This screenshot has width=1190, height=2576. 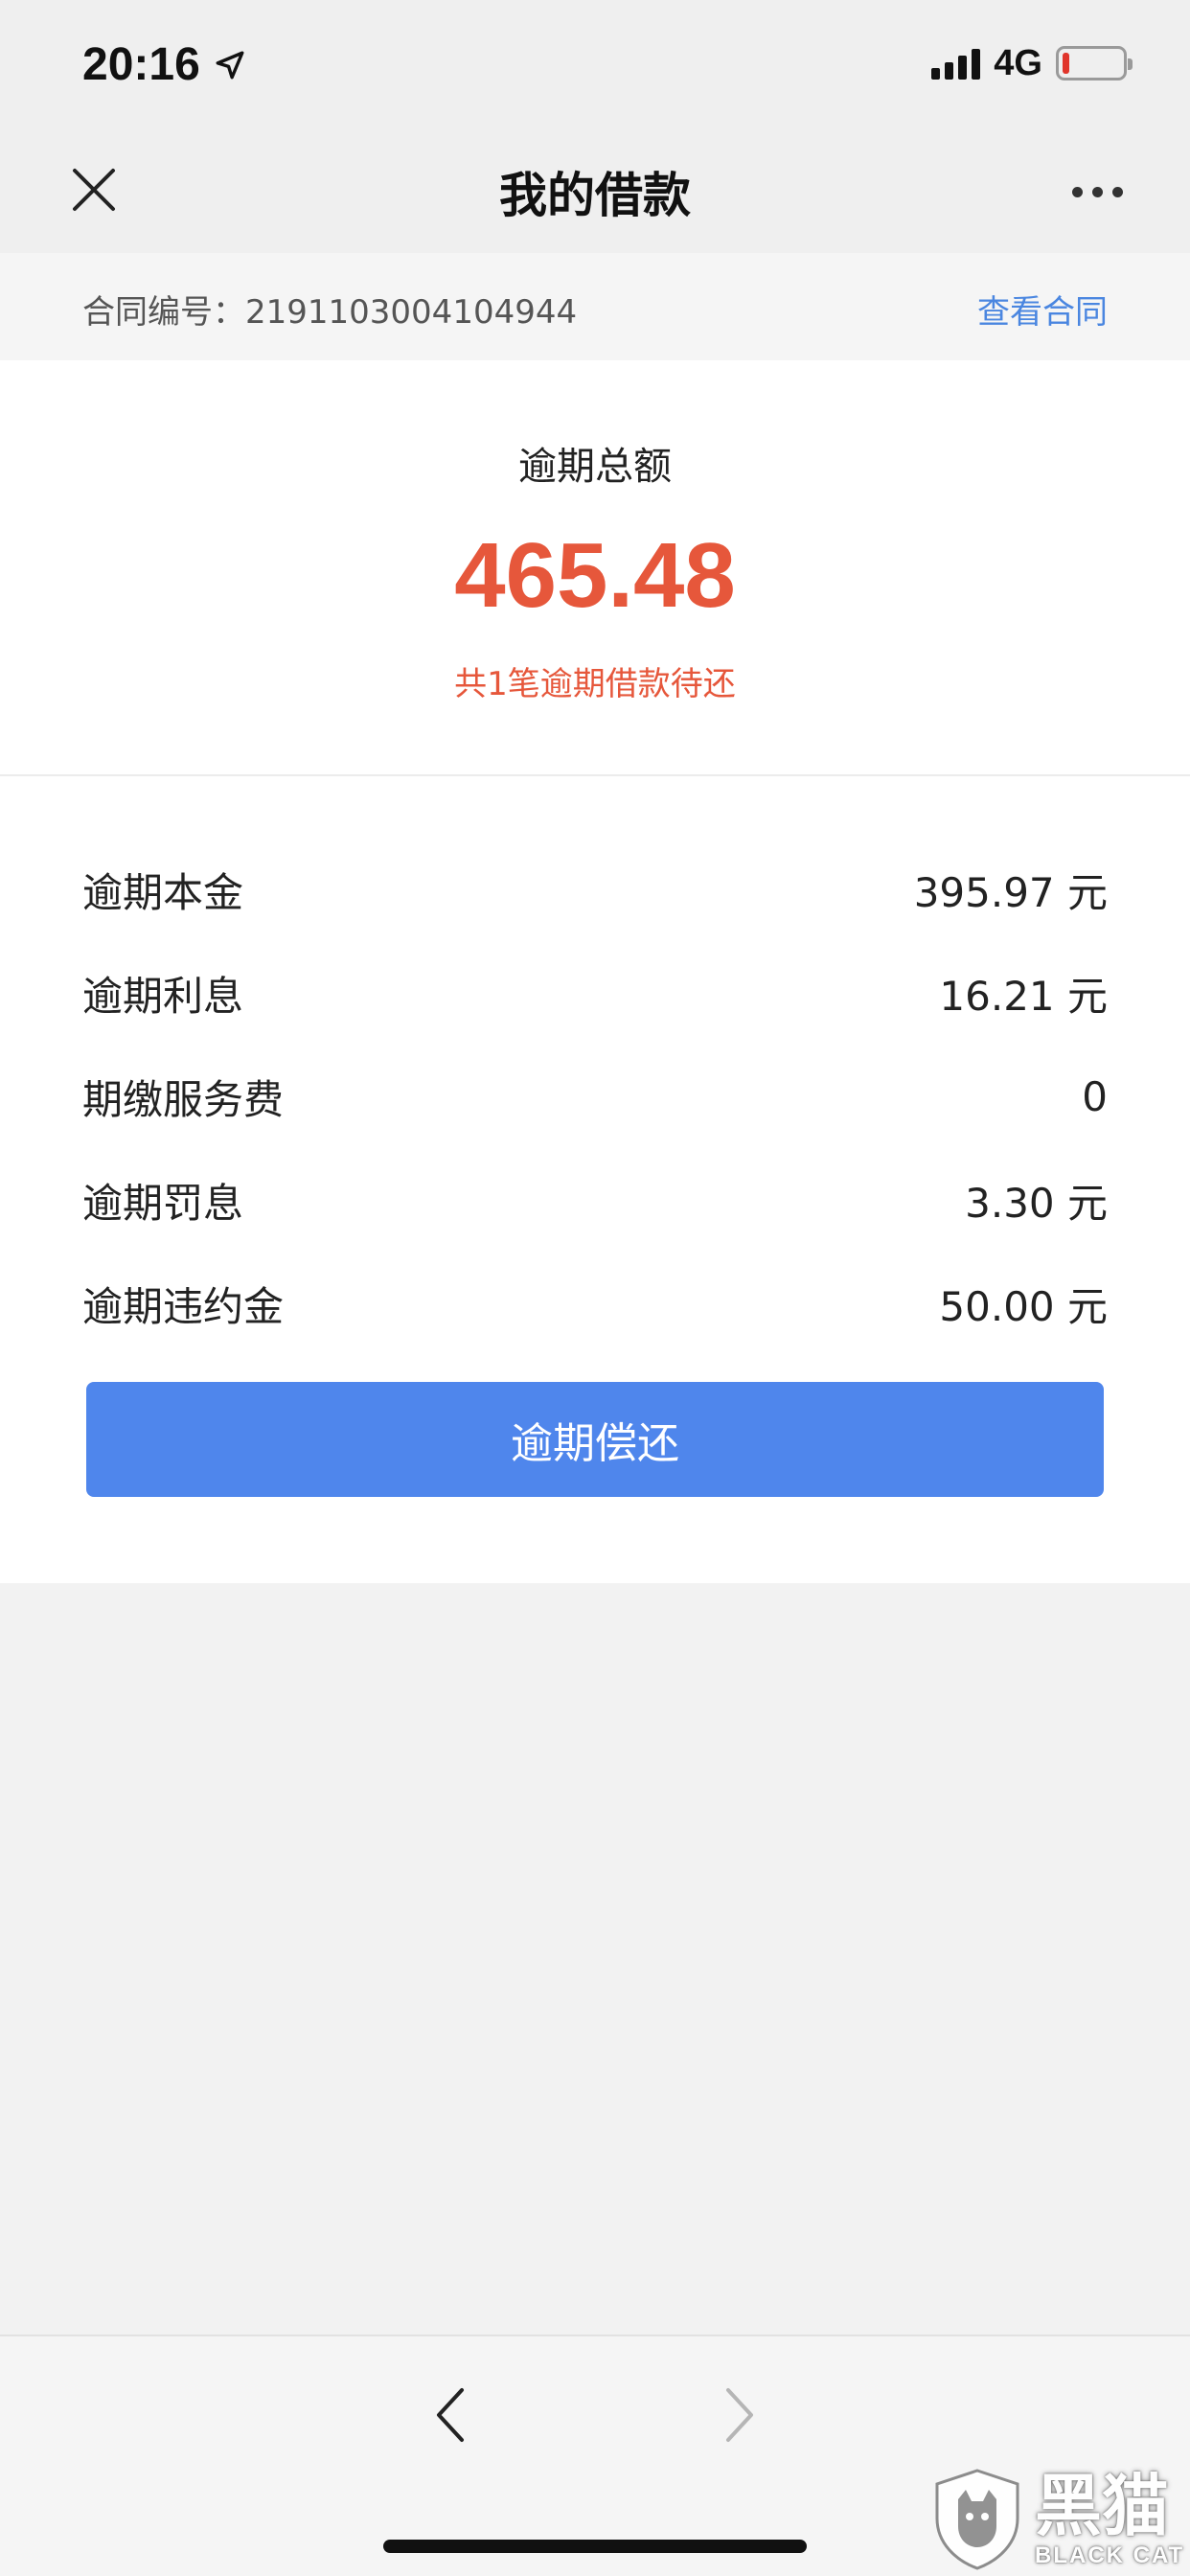 What do you see at coordinates (1102, 2506) in the screenshot?
I see `watermark-cn: 黑猫` at bounding box center [1102, 2506].